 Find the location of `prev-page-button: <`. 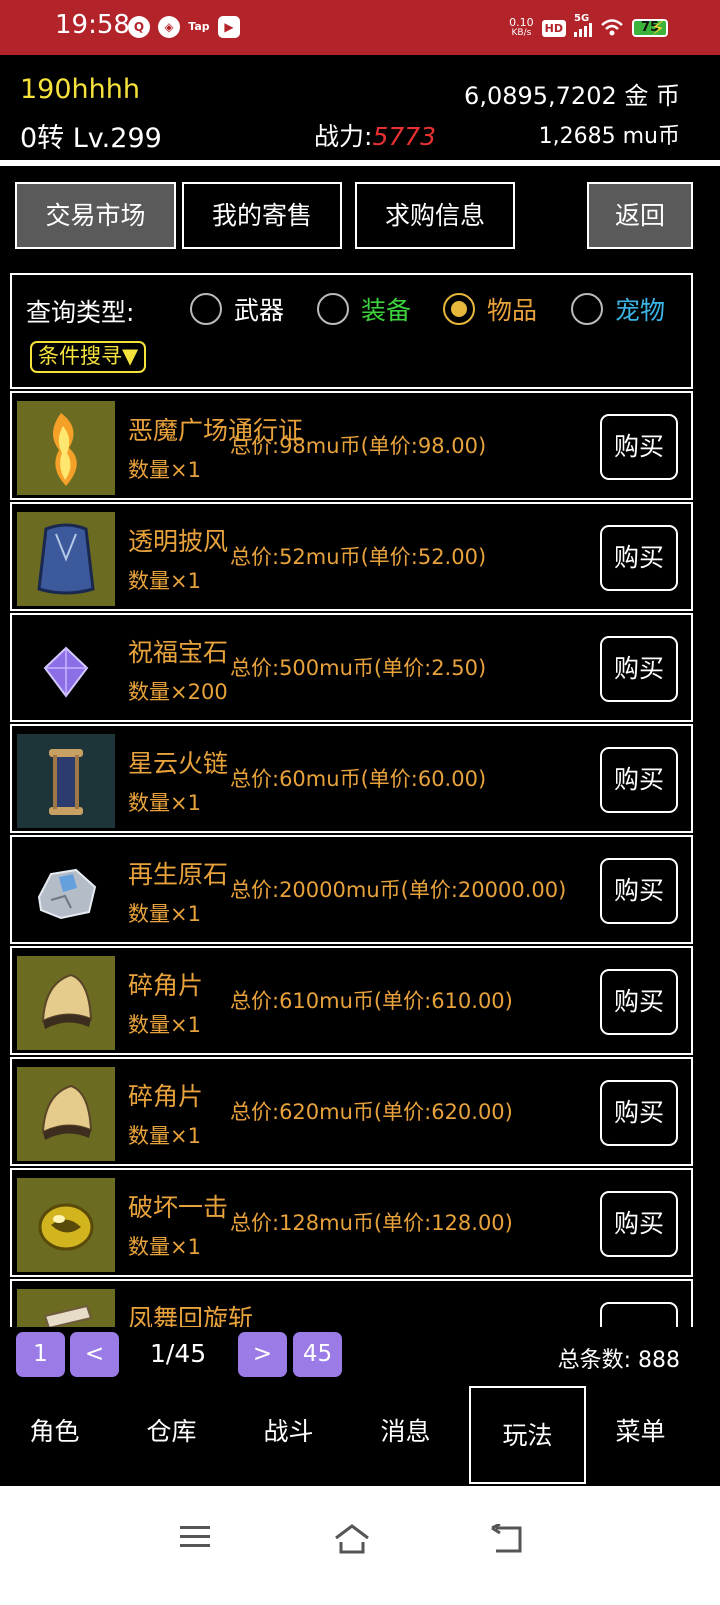

prev-page-button: < is located at coordinates (94, 1354).